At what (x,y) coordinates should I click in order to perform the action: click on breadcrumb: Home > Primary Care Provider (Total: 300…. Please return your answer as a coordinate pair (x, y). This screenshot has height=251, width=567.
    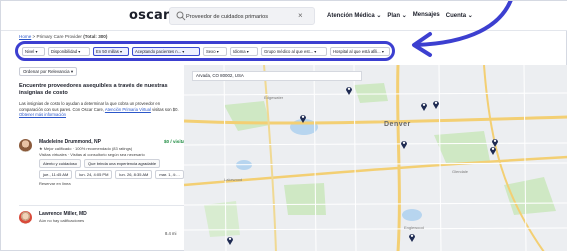
    Looking at the image, I should click on (63, 36).